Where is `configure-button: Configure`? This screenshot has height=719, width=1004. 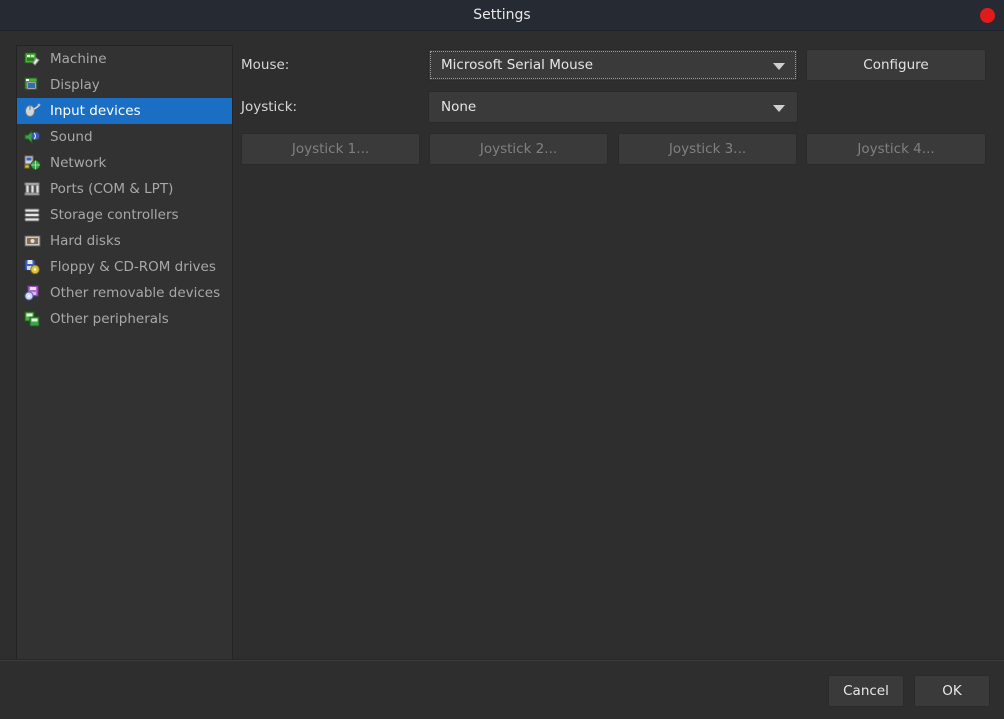
configure-button: Configure is located at coordinates (896, 65).